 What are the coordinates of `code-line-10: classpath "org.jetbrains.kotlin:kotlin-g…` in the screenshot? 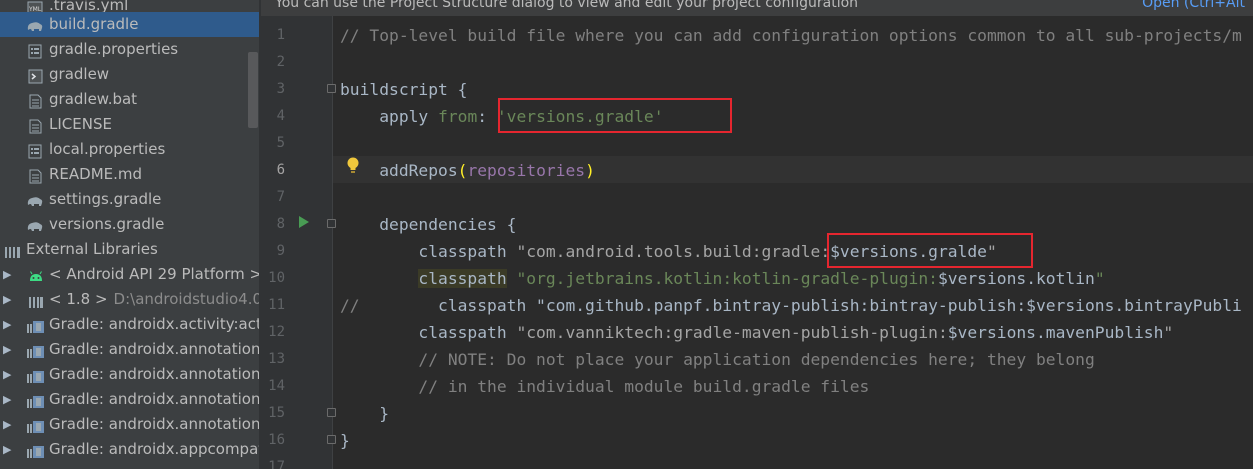 It's located at (757, 278).